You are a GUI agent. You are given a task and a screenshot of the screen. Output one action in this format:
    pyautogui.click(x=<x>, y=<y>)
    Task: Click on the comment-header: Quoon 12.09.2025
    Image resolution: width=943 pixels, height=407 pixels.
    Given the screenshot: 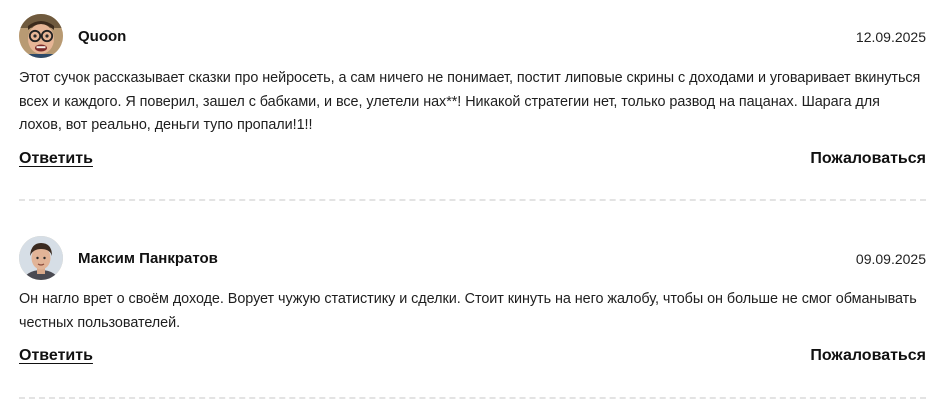 What is the action you would take?
    pyautogui.click(x=472, y=36)
    